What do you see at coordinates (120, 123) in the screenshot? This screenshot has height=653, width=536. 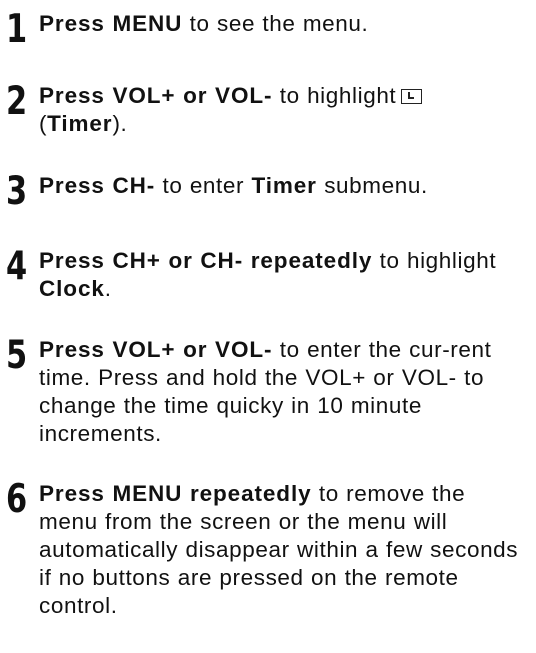 I see `paren-close: ).` at bounding box center [120, 123].